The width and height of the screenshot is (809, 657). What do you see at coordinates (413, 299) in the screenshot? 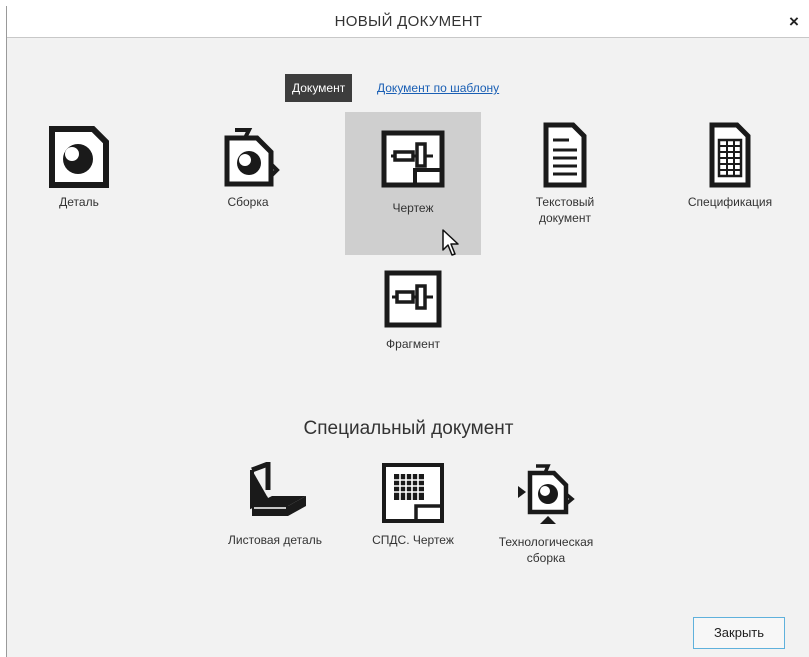
I see `fragment-icon` at bounding box center [413, 299].